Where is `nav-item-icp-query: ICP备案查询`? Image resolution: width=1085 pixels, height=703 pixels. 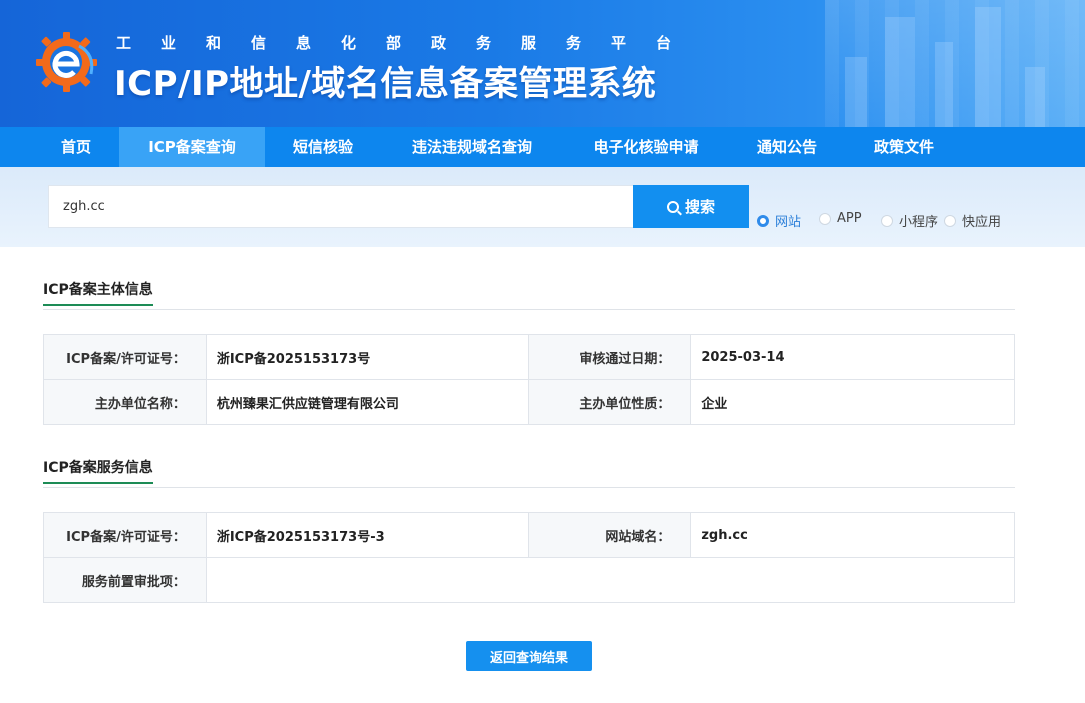 nav-item-icp-query: ICP备案查询 is located at coordinates (192, 147).